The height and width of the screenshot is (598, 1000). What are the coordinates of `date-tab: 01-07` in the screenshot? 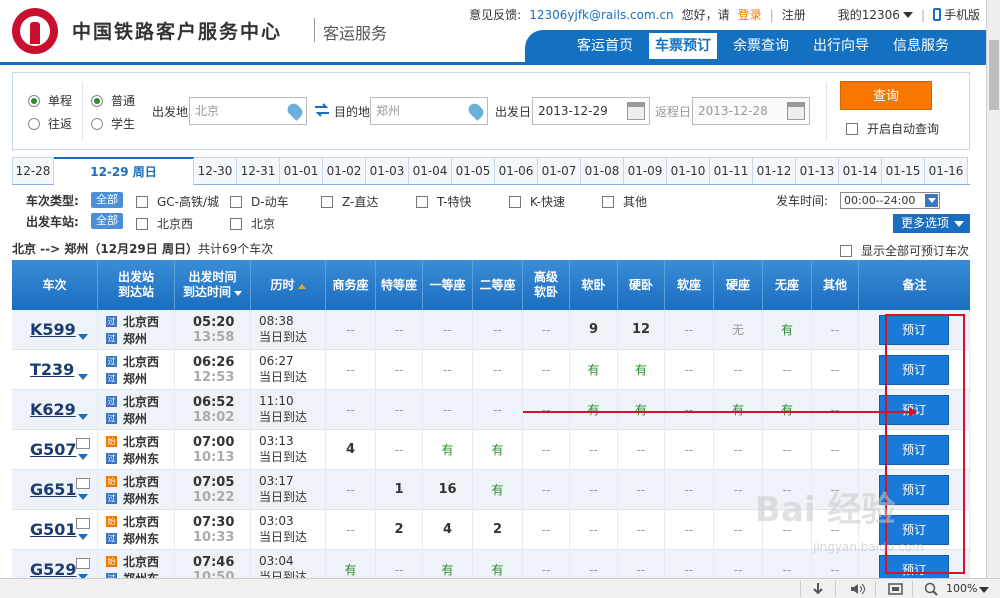 It's located at (559, 170).